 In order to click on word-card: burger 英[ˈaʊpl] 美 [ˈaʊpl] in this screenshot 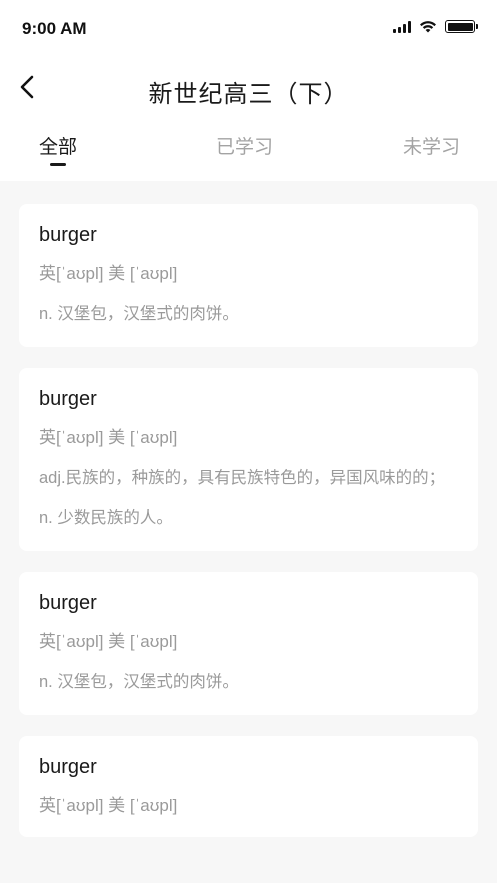, I will do `click(248, 786)`.